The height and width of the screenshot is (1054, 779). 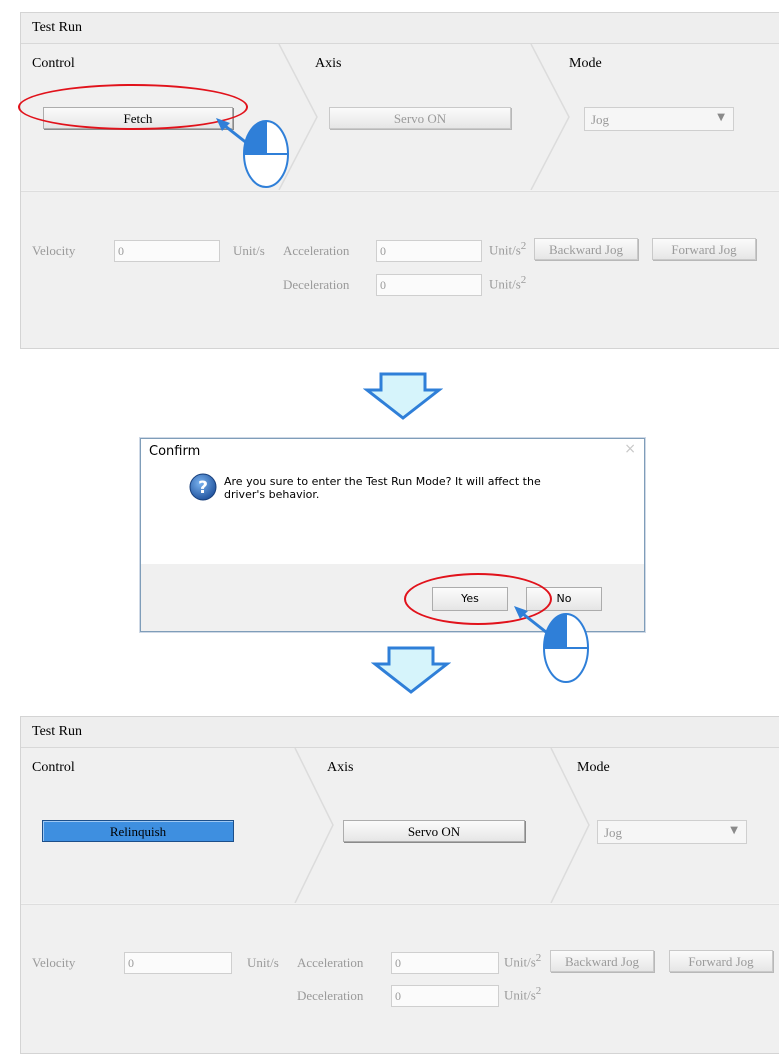 What do you see at coordinates (272, 494) in the screenshot?
I see `dialog-message-line-2: driver's behavior.` at bounding box center [272, 494].